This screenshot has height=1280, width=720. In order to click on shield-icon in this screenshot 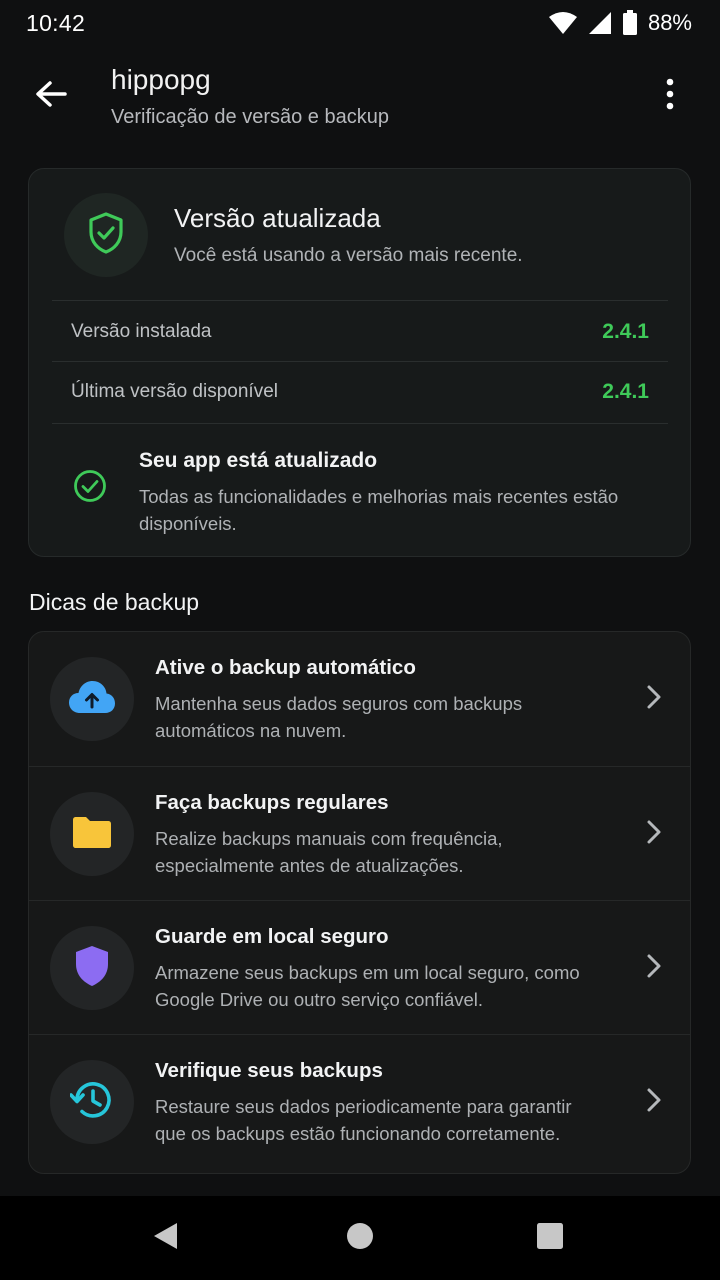, I will do `click(92, 968)`.